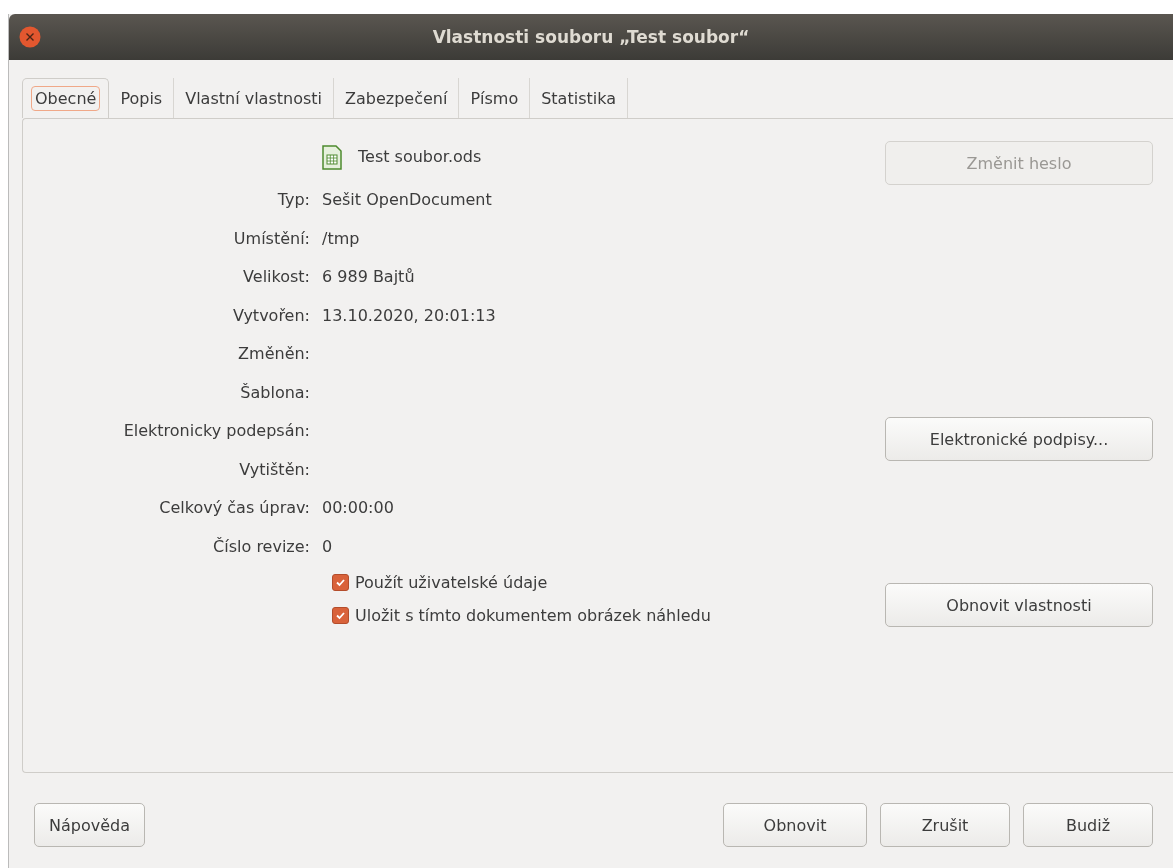 The height and width of the screenshot is (868, 1173). Describe the element at coordinates (273, 354) in the screenshot. I see `property-label: Změněn:` at that location.